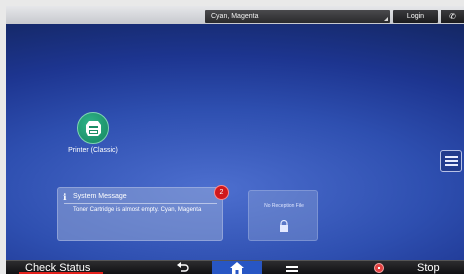 This screenshot has width=464, height=274. I want to click on login-button: Login, so click(415, 16).